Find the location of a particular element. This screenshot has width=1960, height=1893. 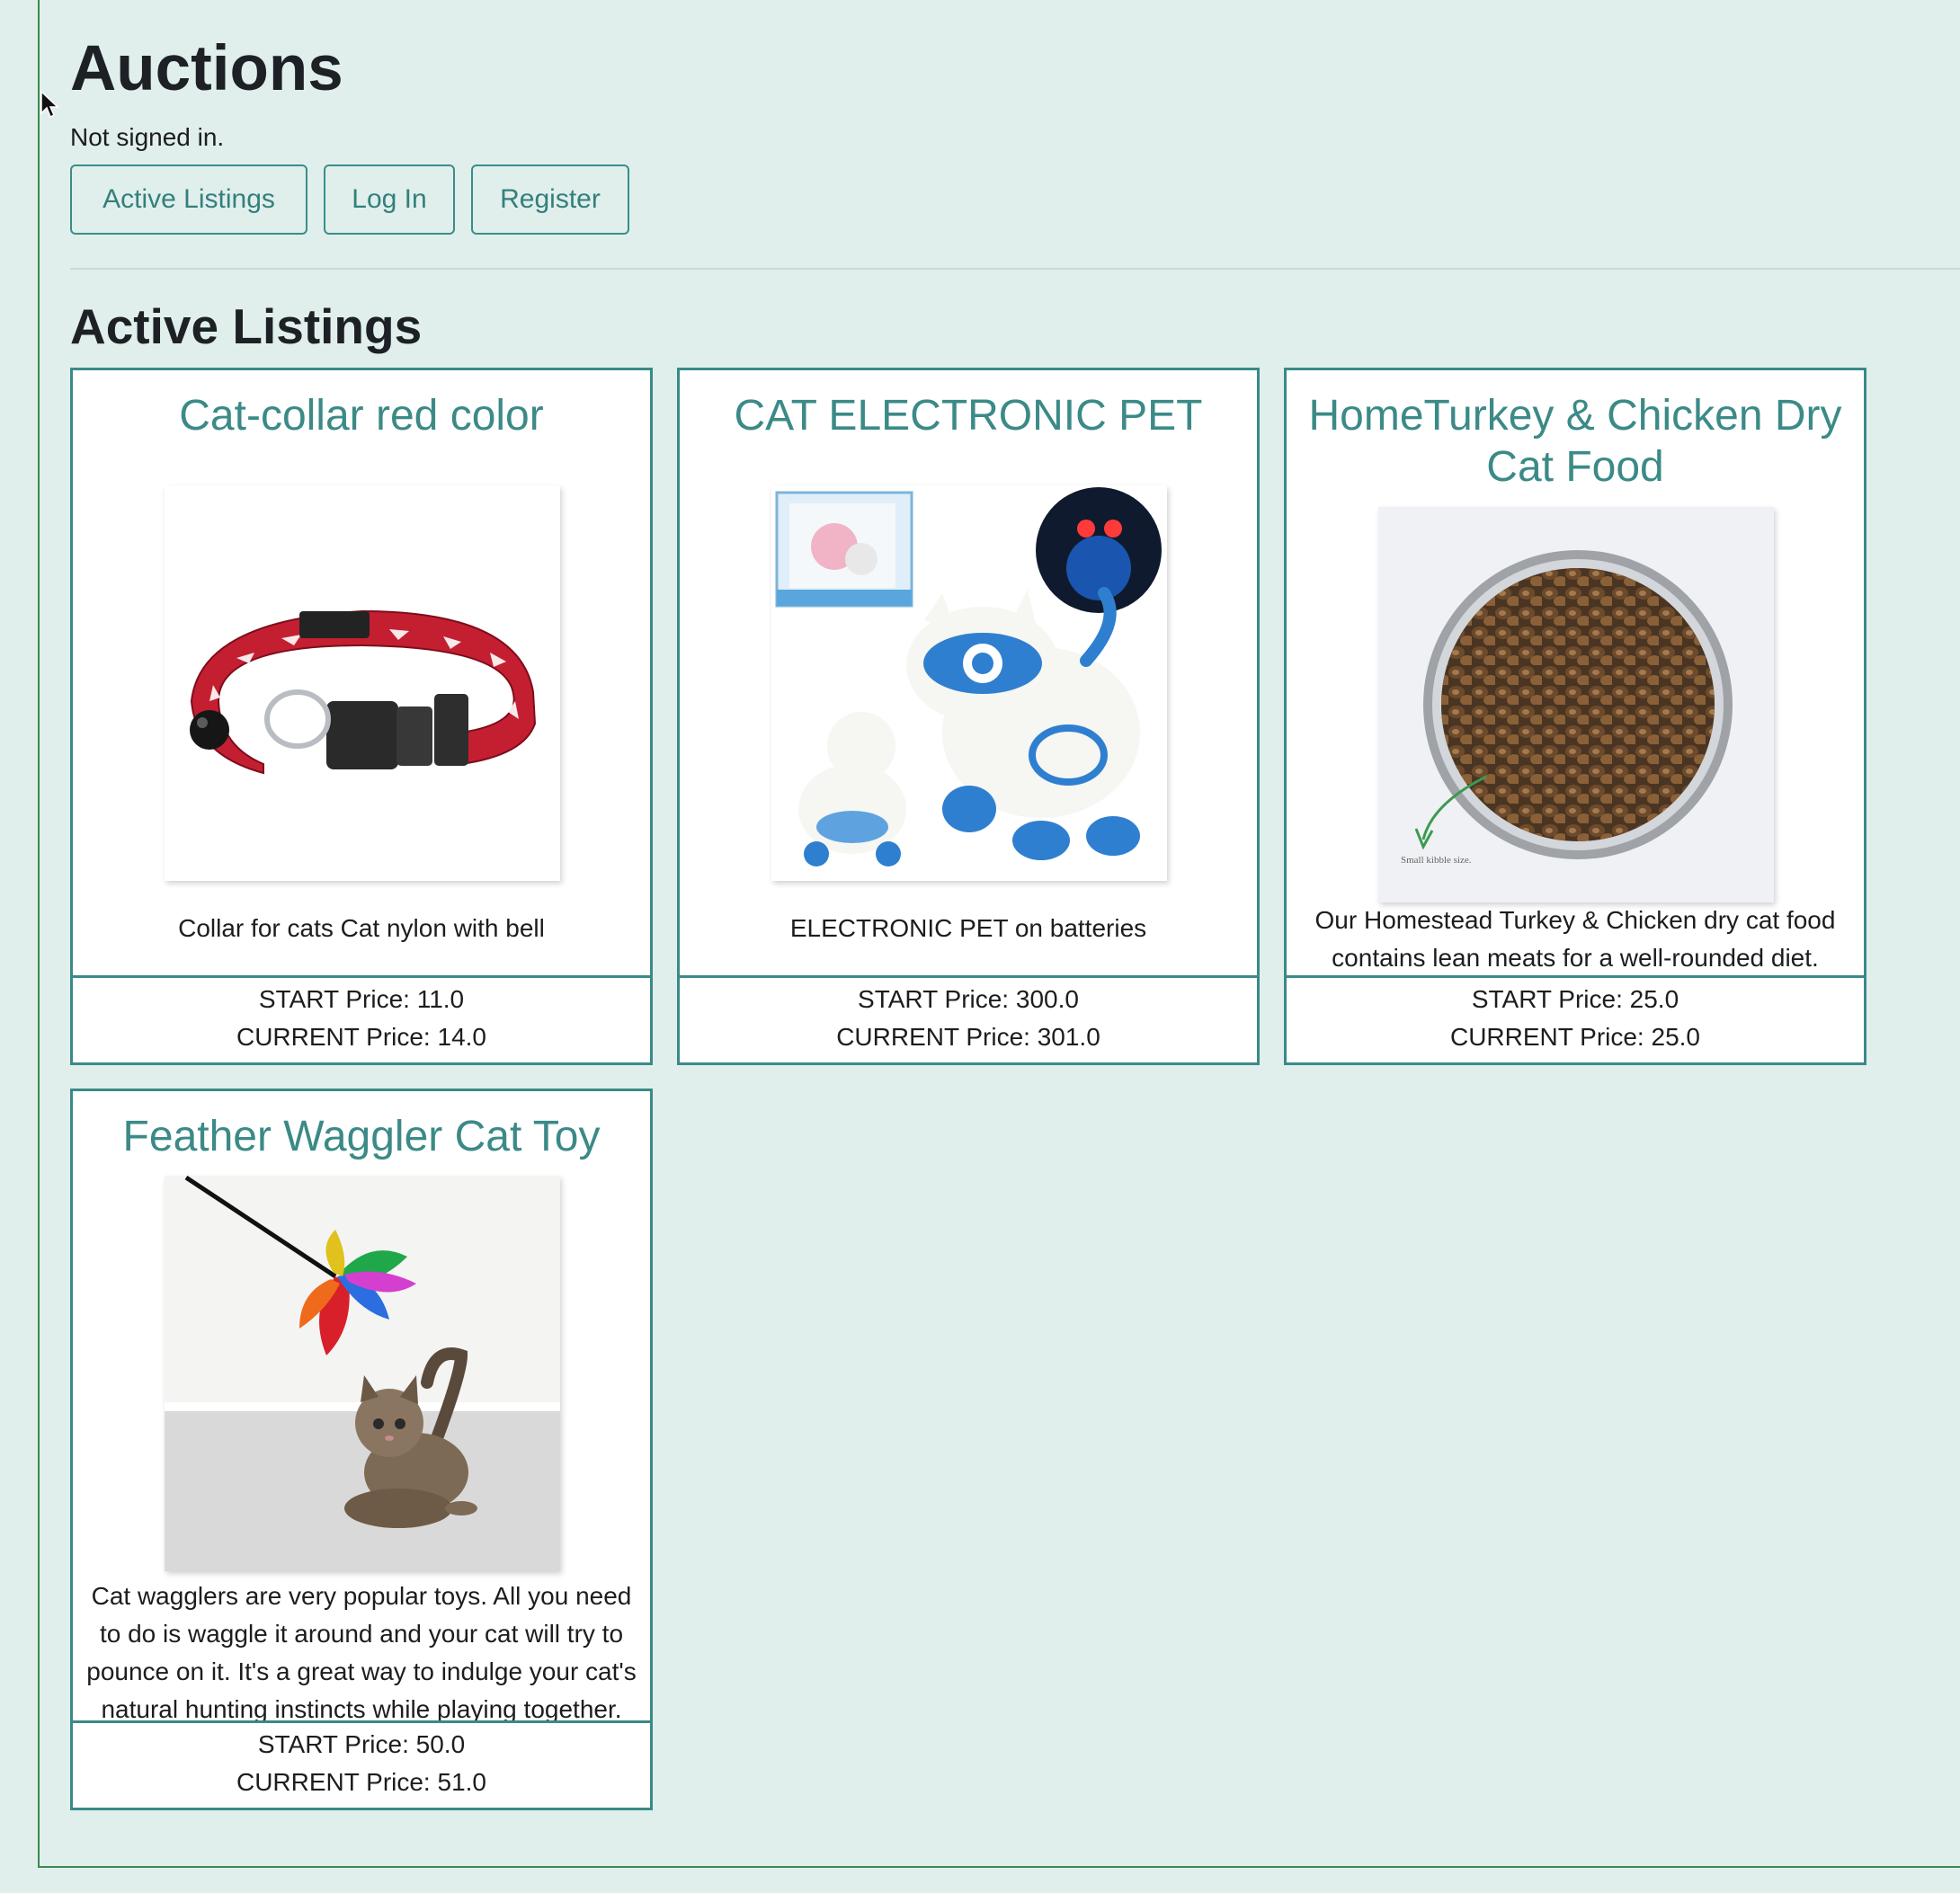

robot-cat-toy-photo is located at coordinates (969, 683).